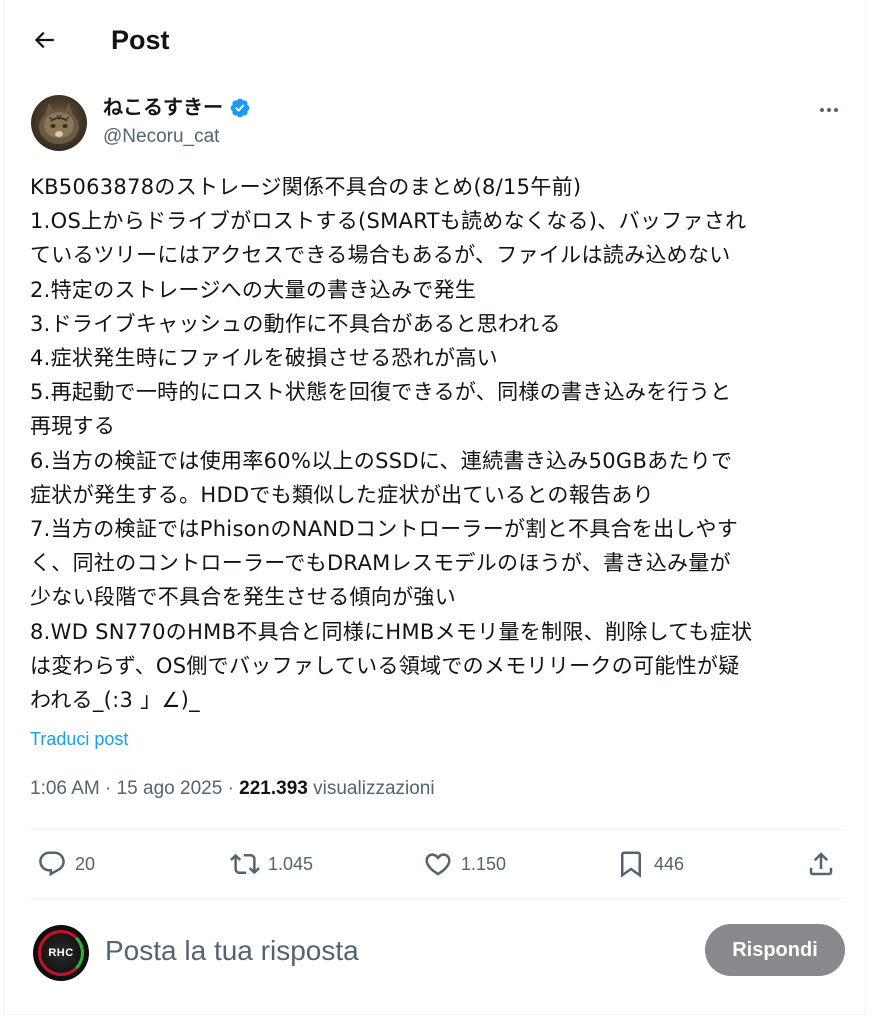 The width and height of the screenshot is (882, 1017). Describe the element at coordinates (381, 460) in the screenshot. I see `tweet-line: 6.当方の検証では使用率60%以上のSSDに、連続書き込み50GBあたりで` at that location.